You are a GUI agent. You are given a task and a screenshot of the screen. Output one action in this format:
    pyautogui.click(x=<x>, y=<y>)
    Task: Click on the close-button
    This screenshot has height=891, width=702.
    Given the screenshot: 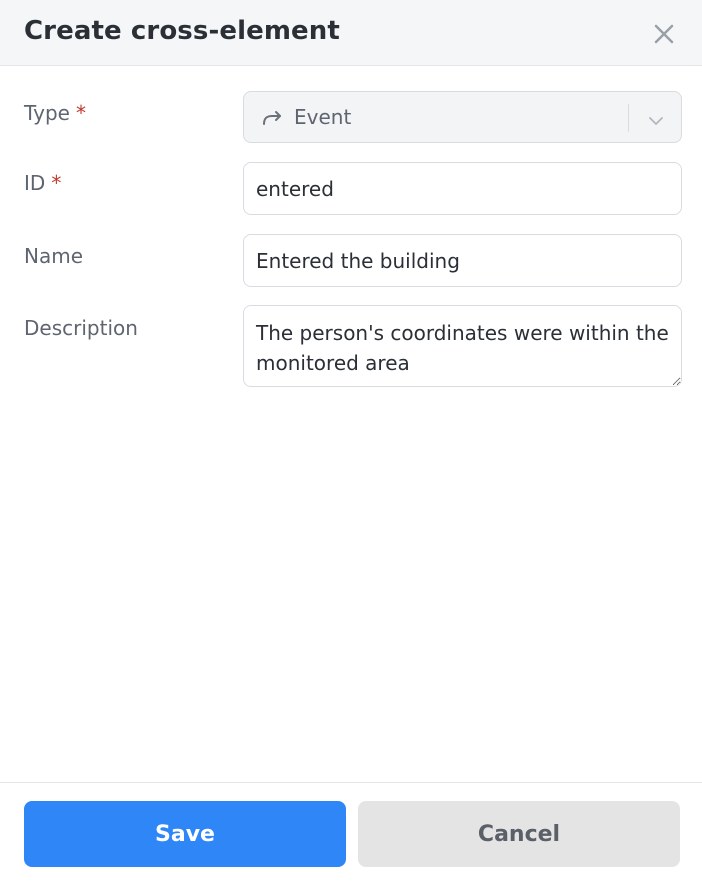 What is the action you would take?
    pyautogui.click(x=664, y=34)
    